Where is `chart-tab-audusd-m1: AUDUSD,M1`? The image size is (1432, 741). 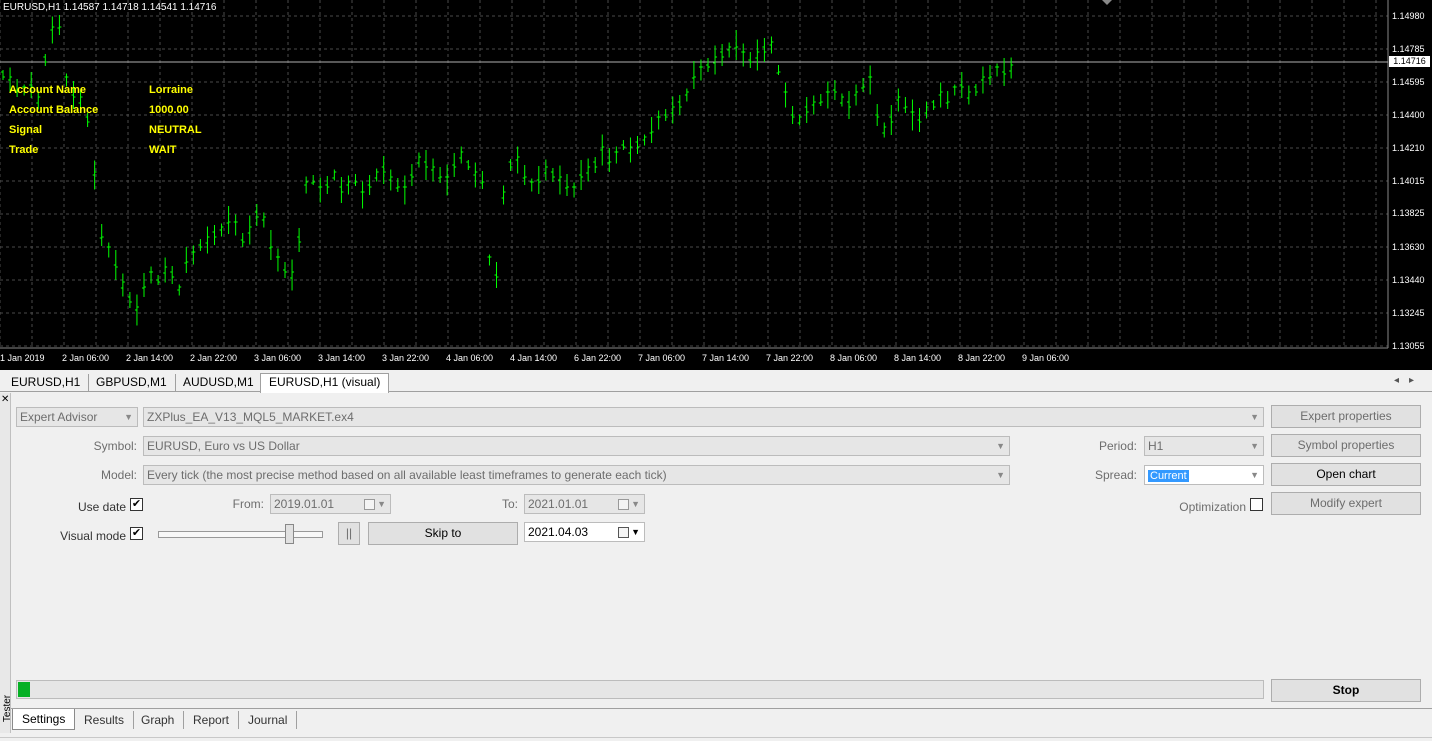 chart-tab-audusd-m1: AUDUSD,M1 is located at coordinates (219, 383).